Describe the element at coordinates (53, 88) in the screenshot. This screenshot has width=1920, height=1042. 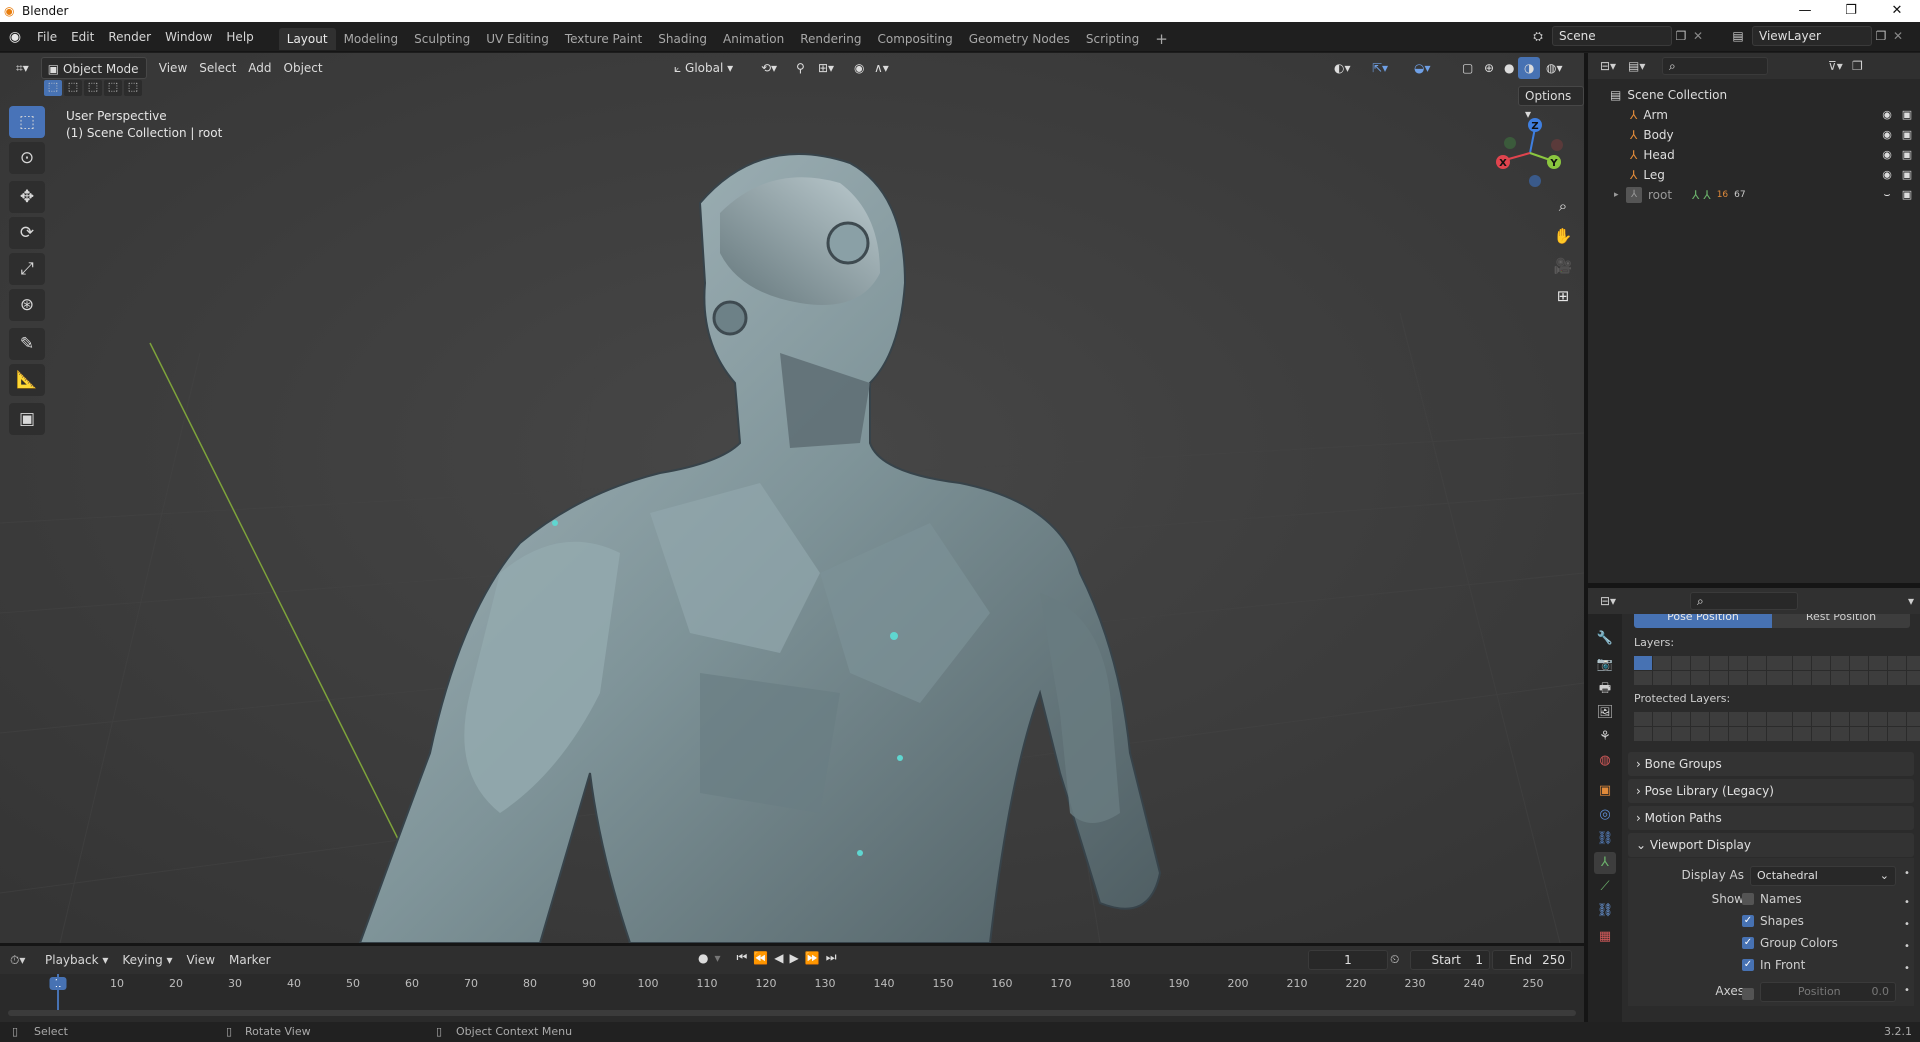
I see `select-new-icon: ⬚` at that location.